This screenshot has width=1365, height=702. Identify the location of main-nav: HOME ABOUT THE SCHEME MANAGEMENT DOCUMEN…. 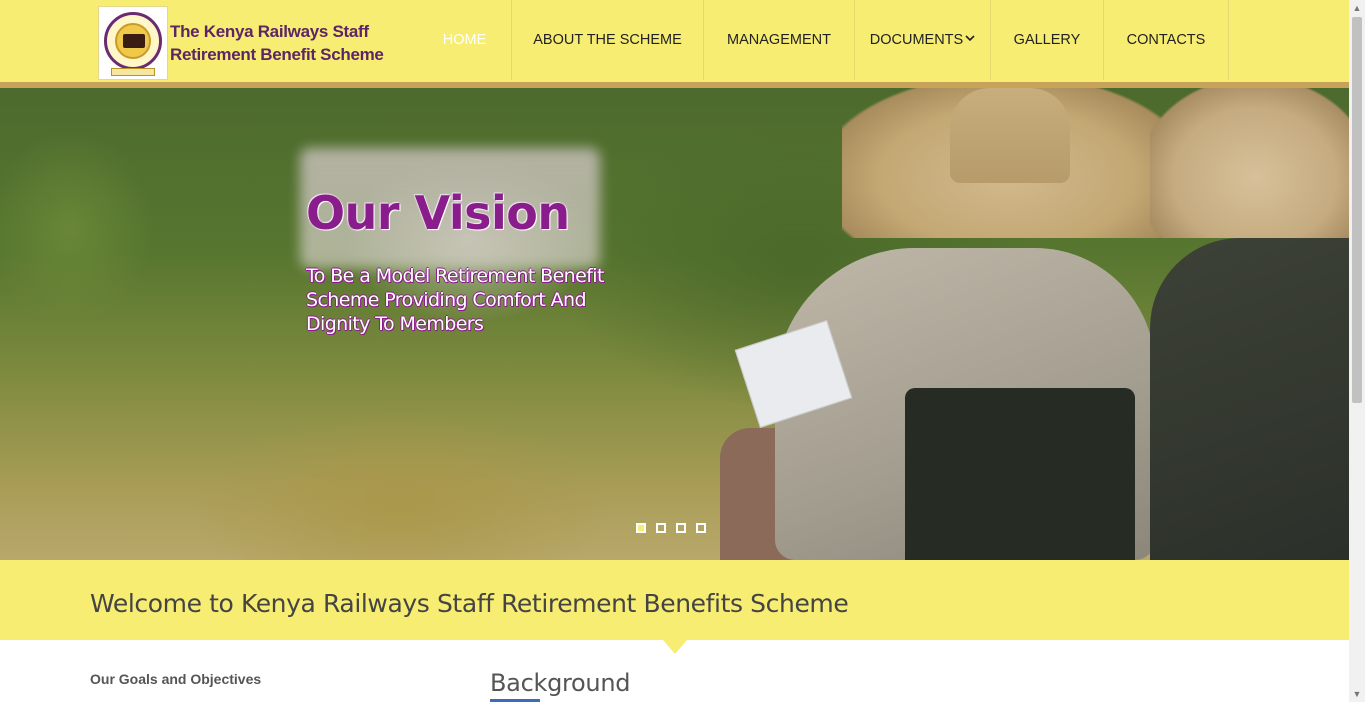
(823, 40).